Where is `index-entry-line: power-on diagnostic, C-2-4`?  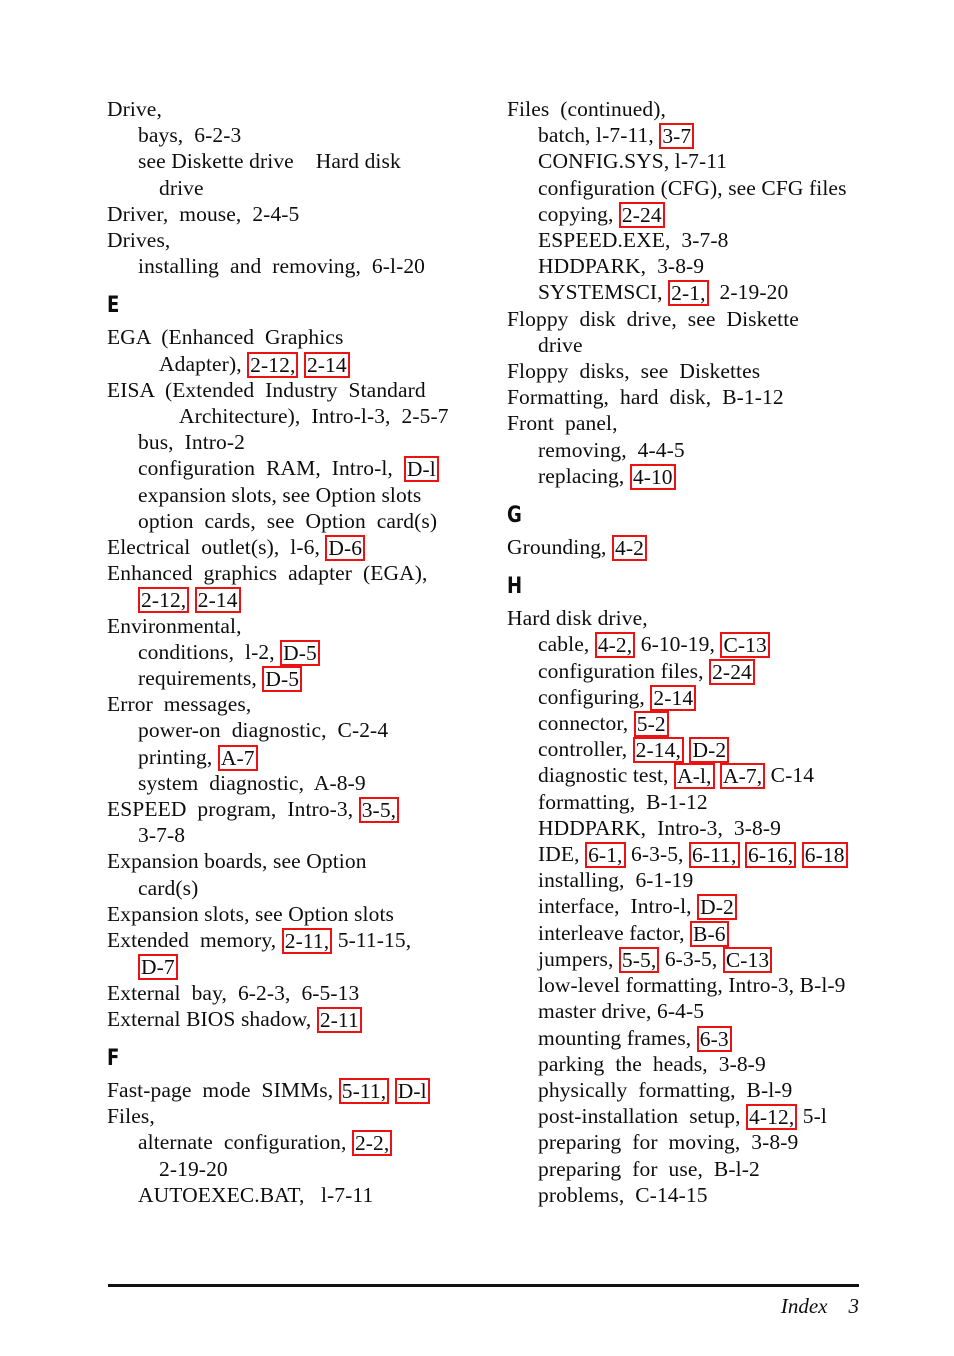 index-entry-line: power-on diagnostic, C-2-4 is located at coordinates (307, 730).